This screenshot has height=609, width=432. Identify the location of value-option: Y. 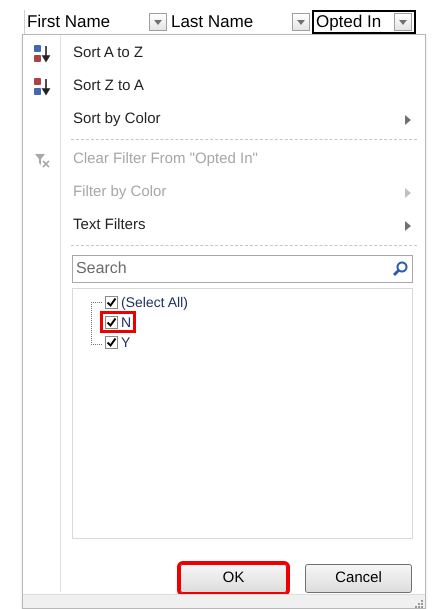
(117, 342).